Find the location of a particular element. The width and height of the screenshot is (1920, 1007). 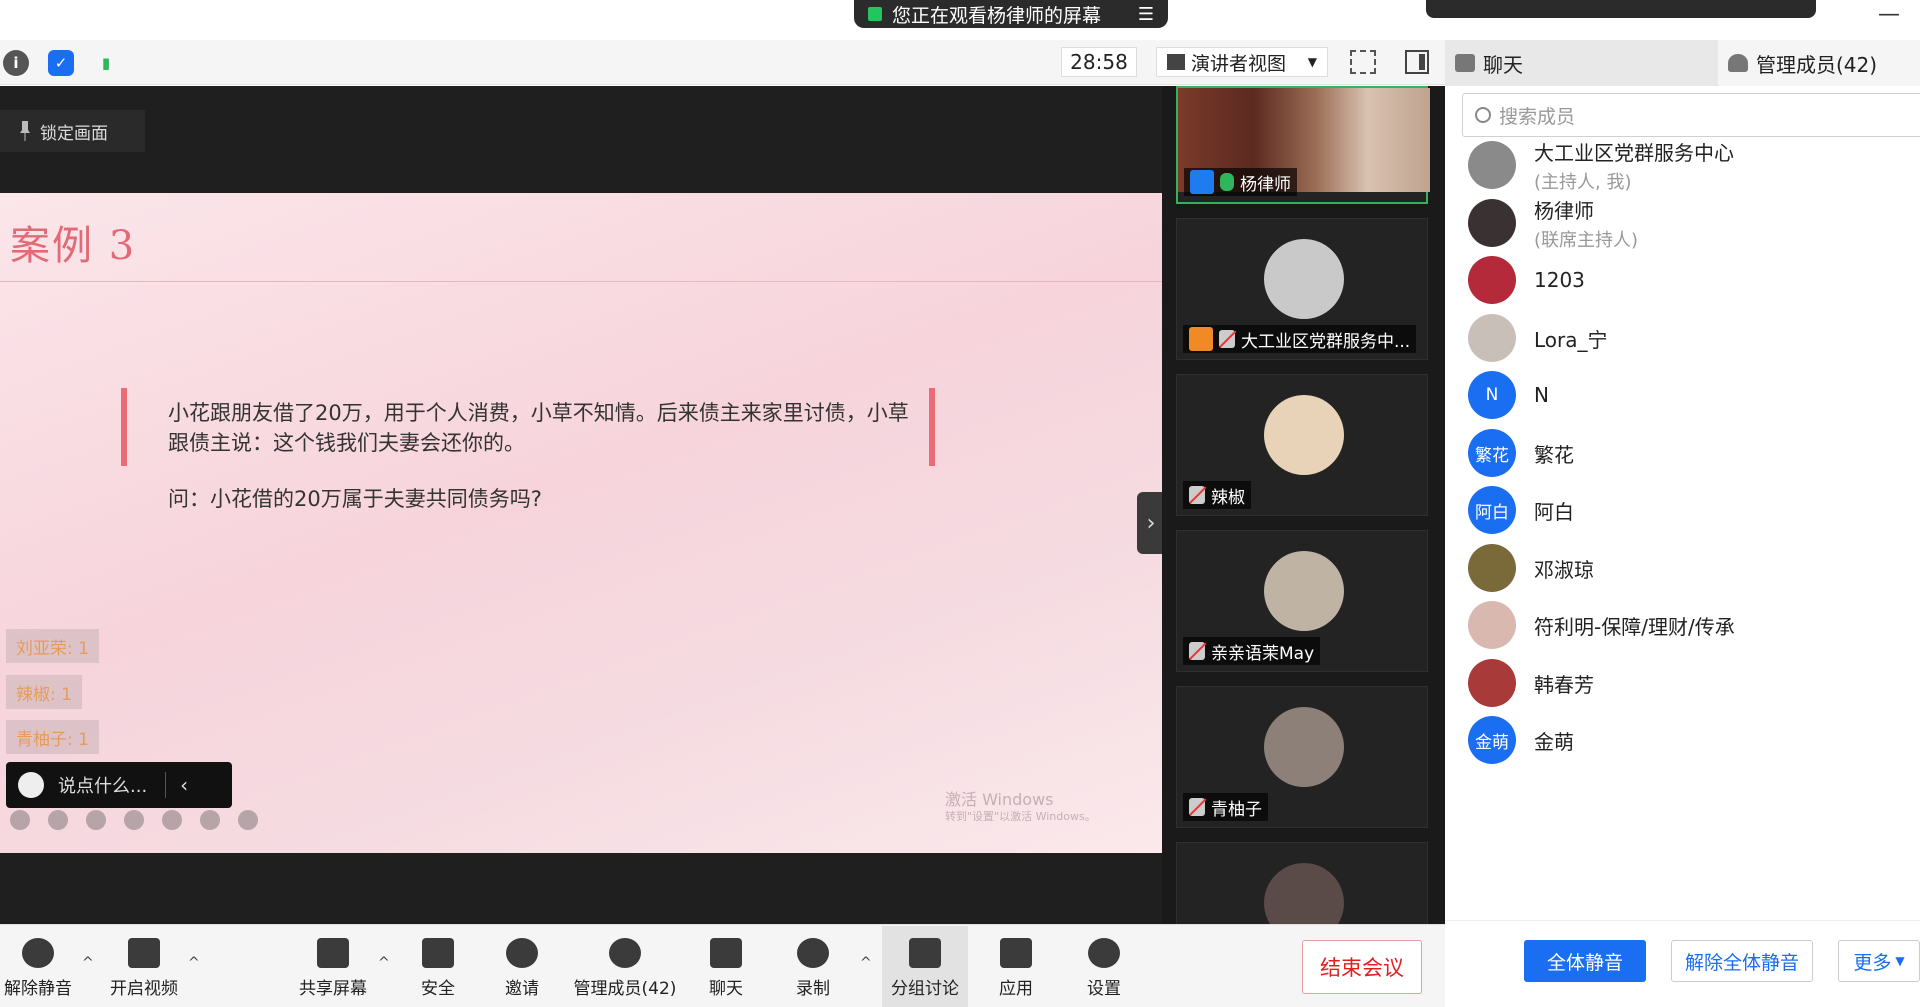

member-list-item: NN is located at coordinates (1693, 395).